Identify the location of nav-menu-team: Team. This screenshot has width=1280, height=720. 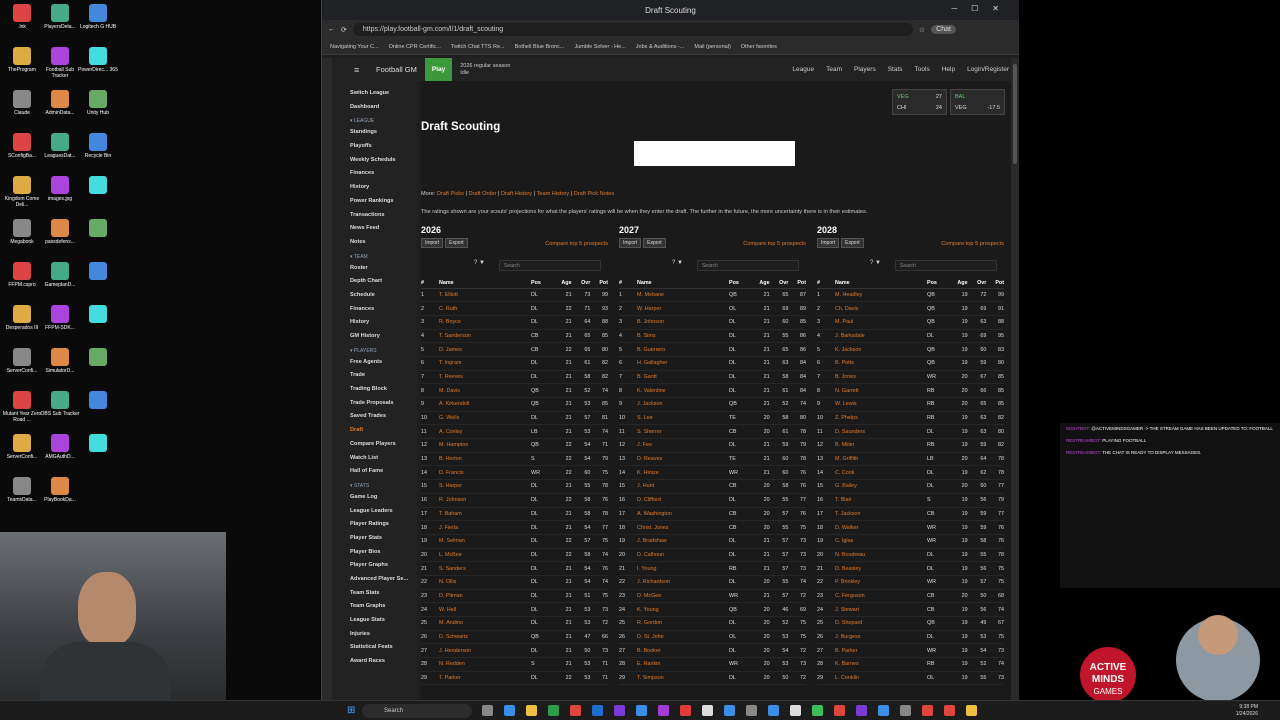
(834, 69).